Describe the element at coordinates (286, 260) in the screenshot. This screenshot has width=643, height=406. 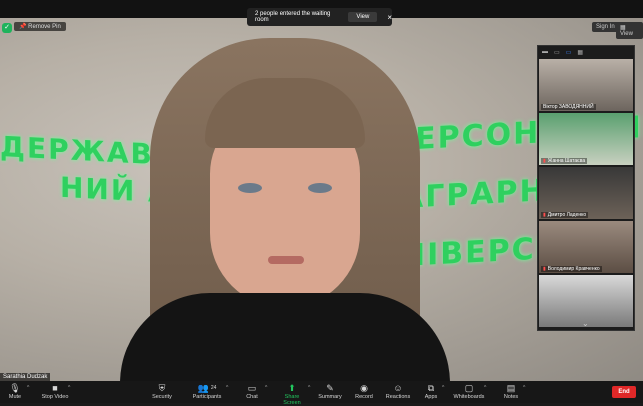
I see `speaker-mouth` at that location.